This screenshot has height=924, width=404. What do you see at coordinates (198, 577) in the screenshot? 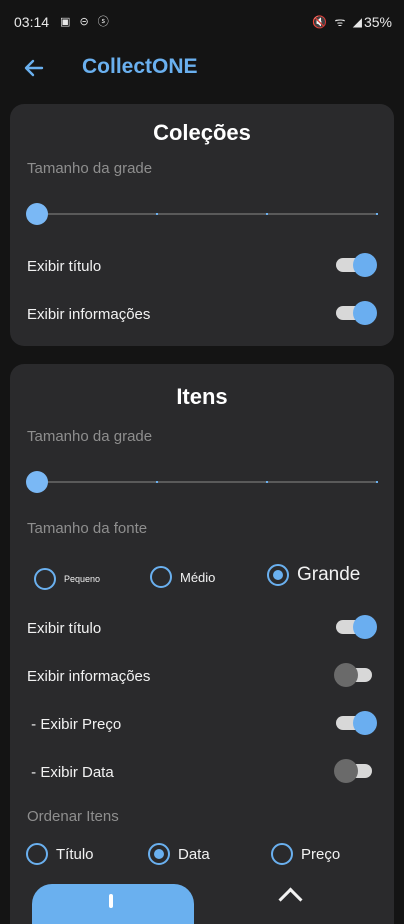
I see `radio-label: Médio` at bounding box center [198, 577].